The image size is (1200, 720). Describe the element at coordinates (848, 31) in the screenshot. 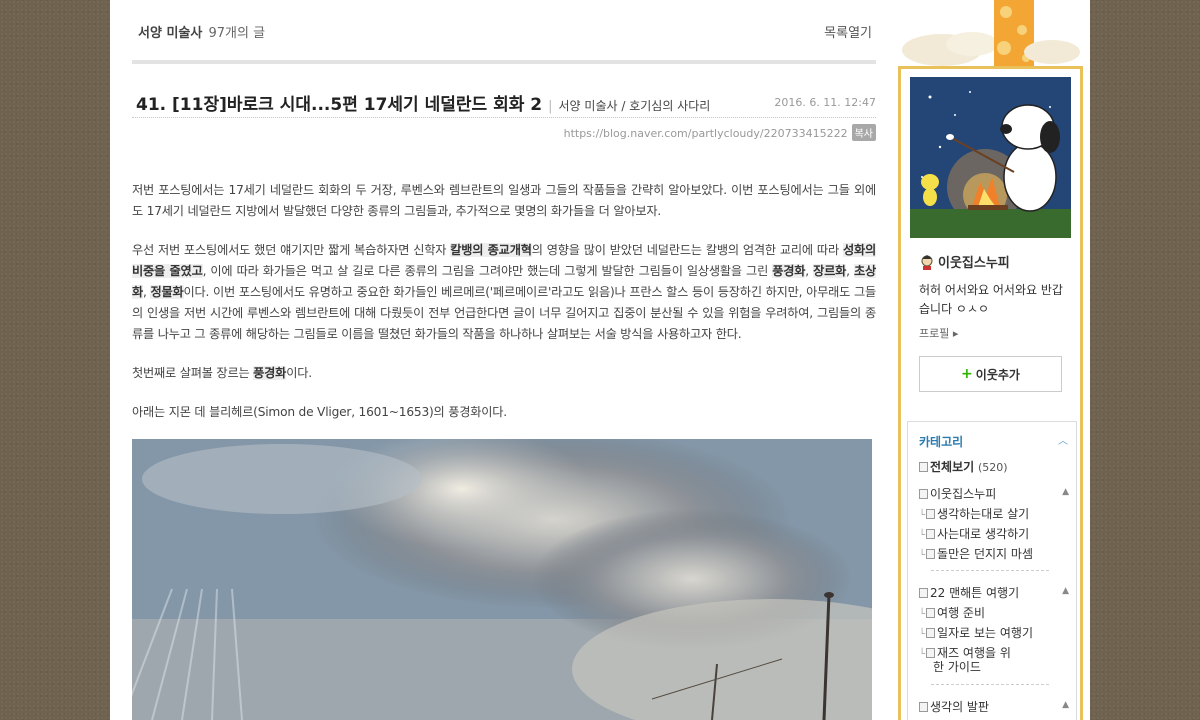

I see `open-list-button: 목록열기` at that location.